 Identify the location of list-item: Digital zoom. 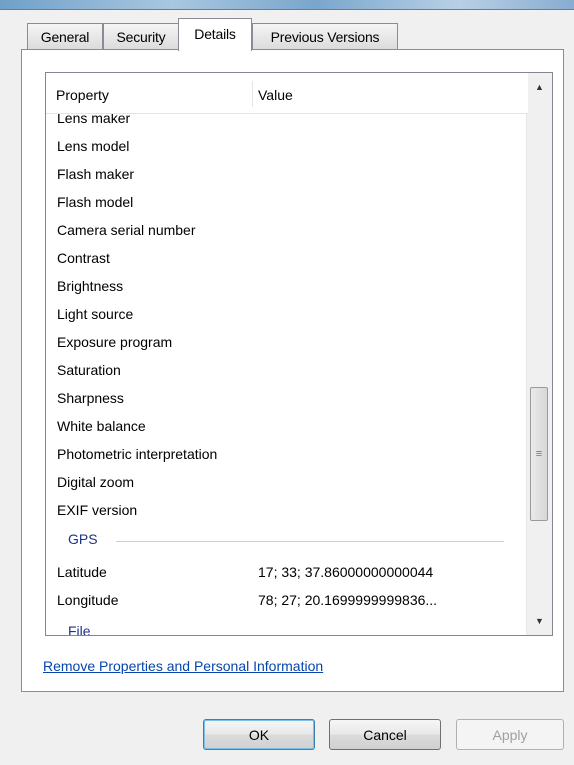
(287, 482).